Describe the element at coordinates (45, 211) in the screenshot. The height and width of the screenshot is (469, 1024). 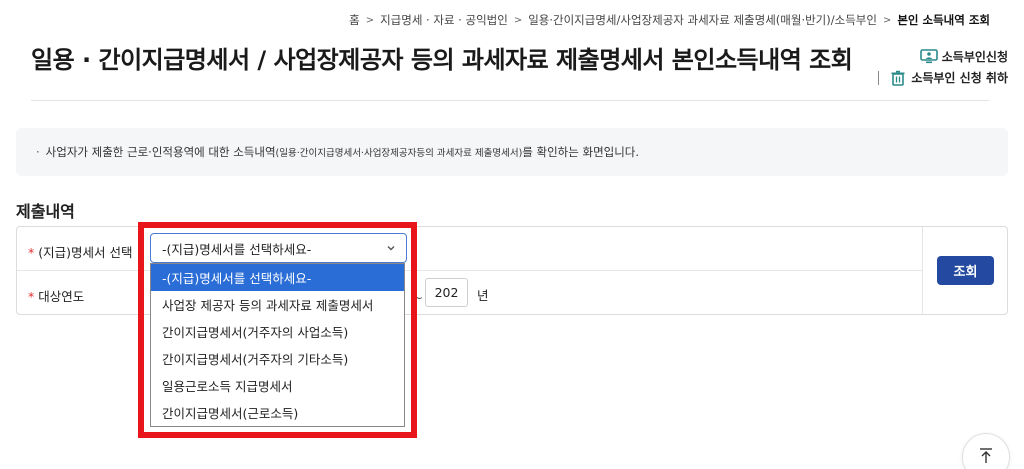
I see `section-title: 제출내역` at that location.